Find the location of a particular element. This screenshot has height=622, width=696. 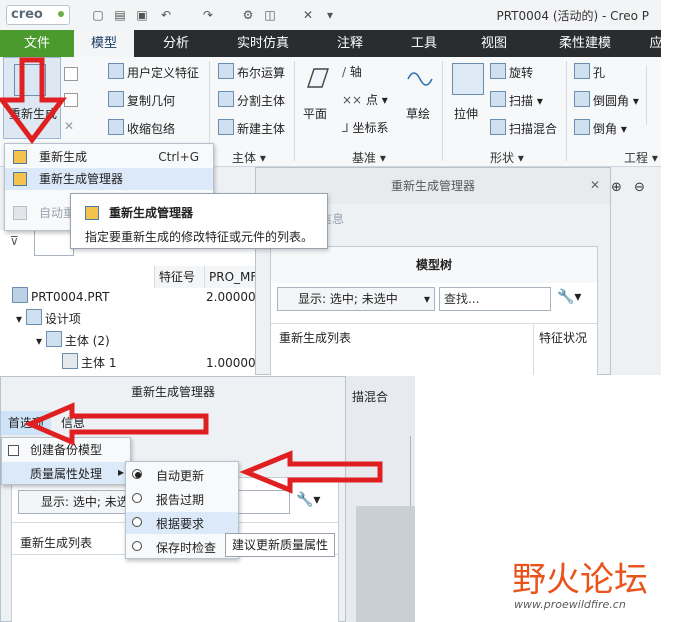

new-body-button: 新建主体 is located at coordinates (251, 128).